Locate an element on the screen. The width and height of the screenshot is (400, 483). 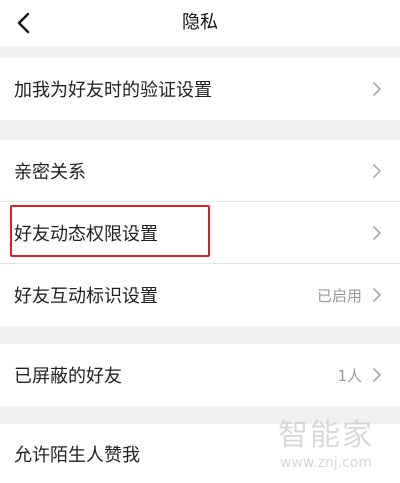
row-label: 好友互动标识设置 is located at coordinates (86, 296).